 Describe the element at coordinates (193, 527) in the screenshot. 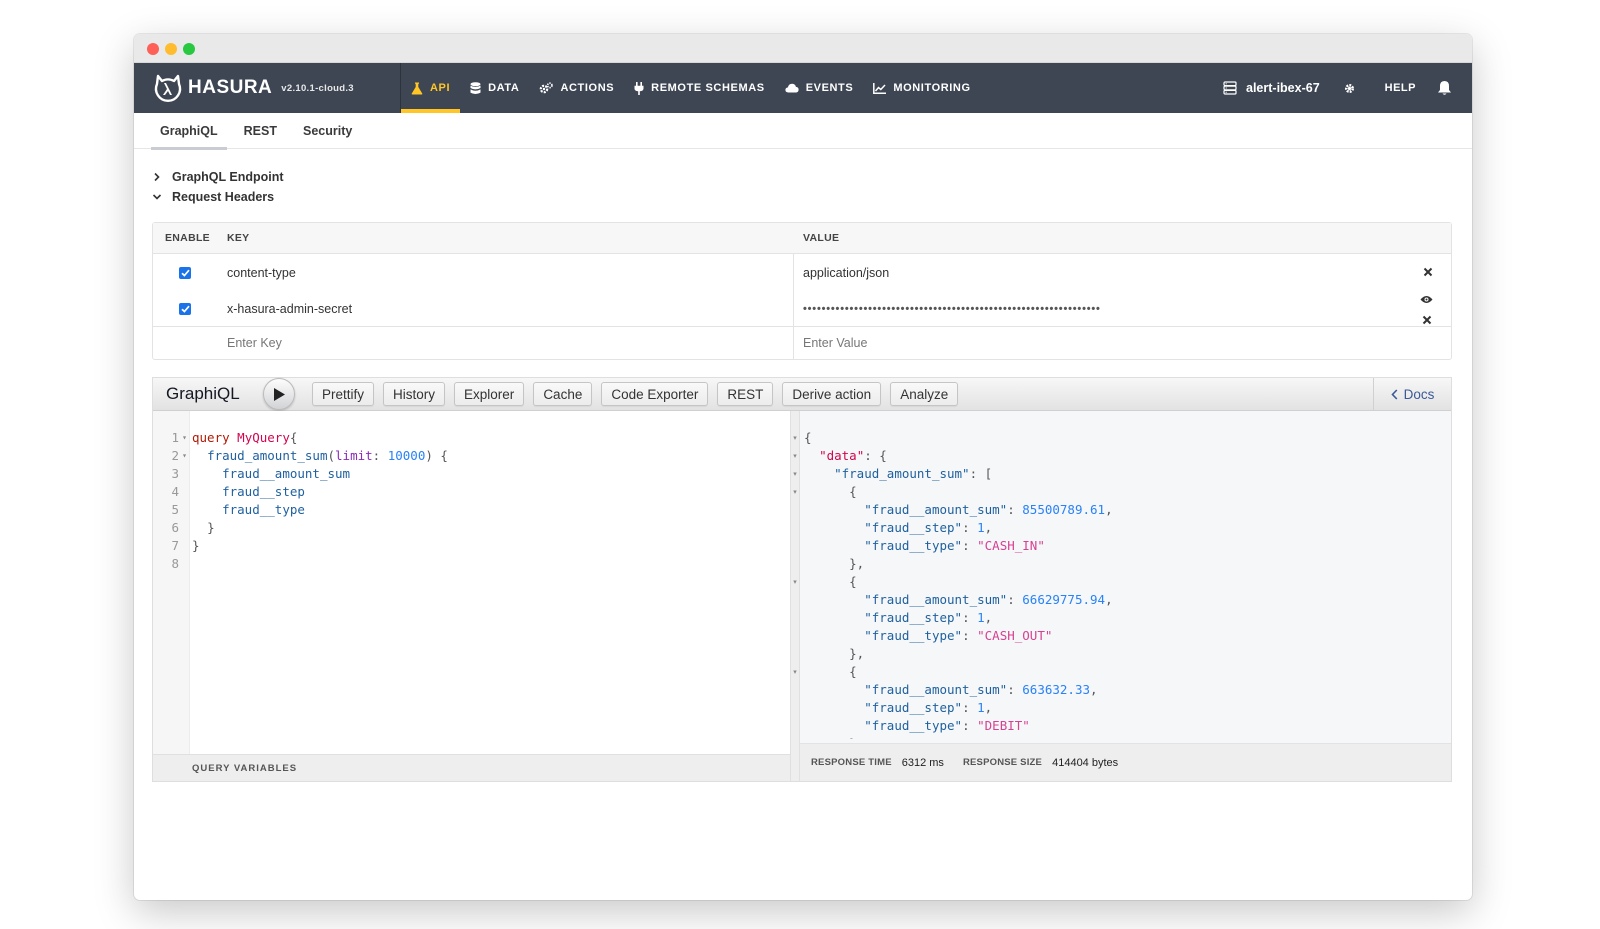

I see `code-line: 6 }` at that location.